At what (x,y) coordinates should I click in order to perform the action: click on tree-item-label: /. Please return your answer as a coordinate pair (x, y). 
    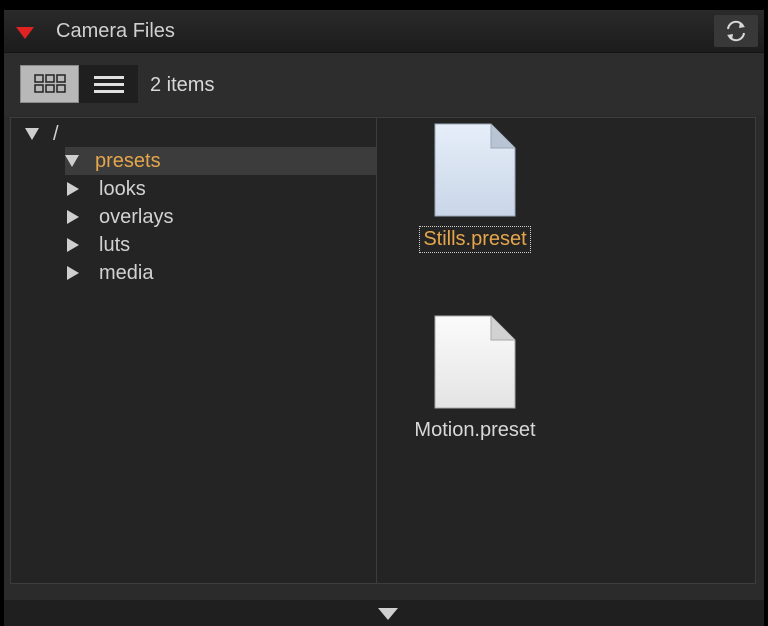
    Looking at the image, I should click on (56, 133).